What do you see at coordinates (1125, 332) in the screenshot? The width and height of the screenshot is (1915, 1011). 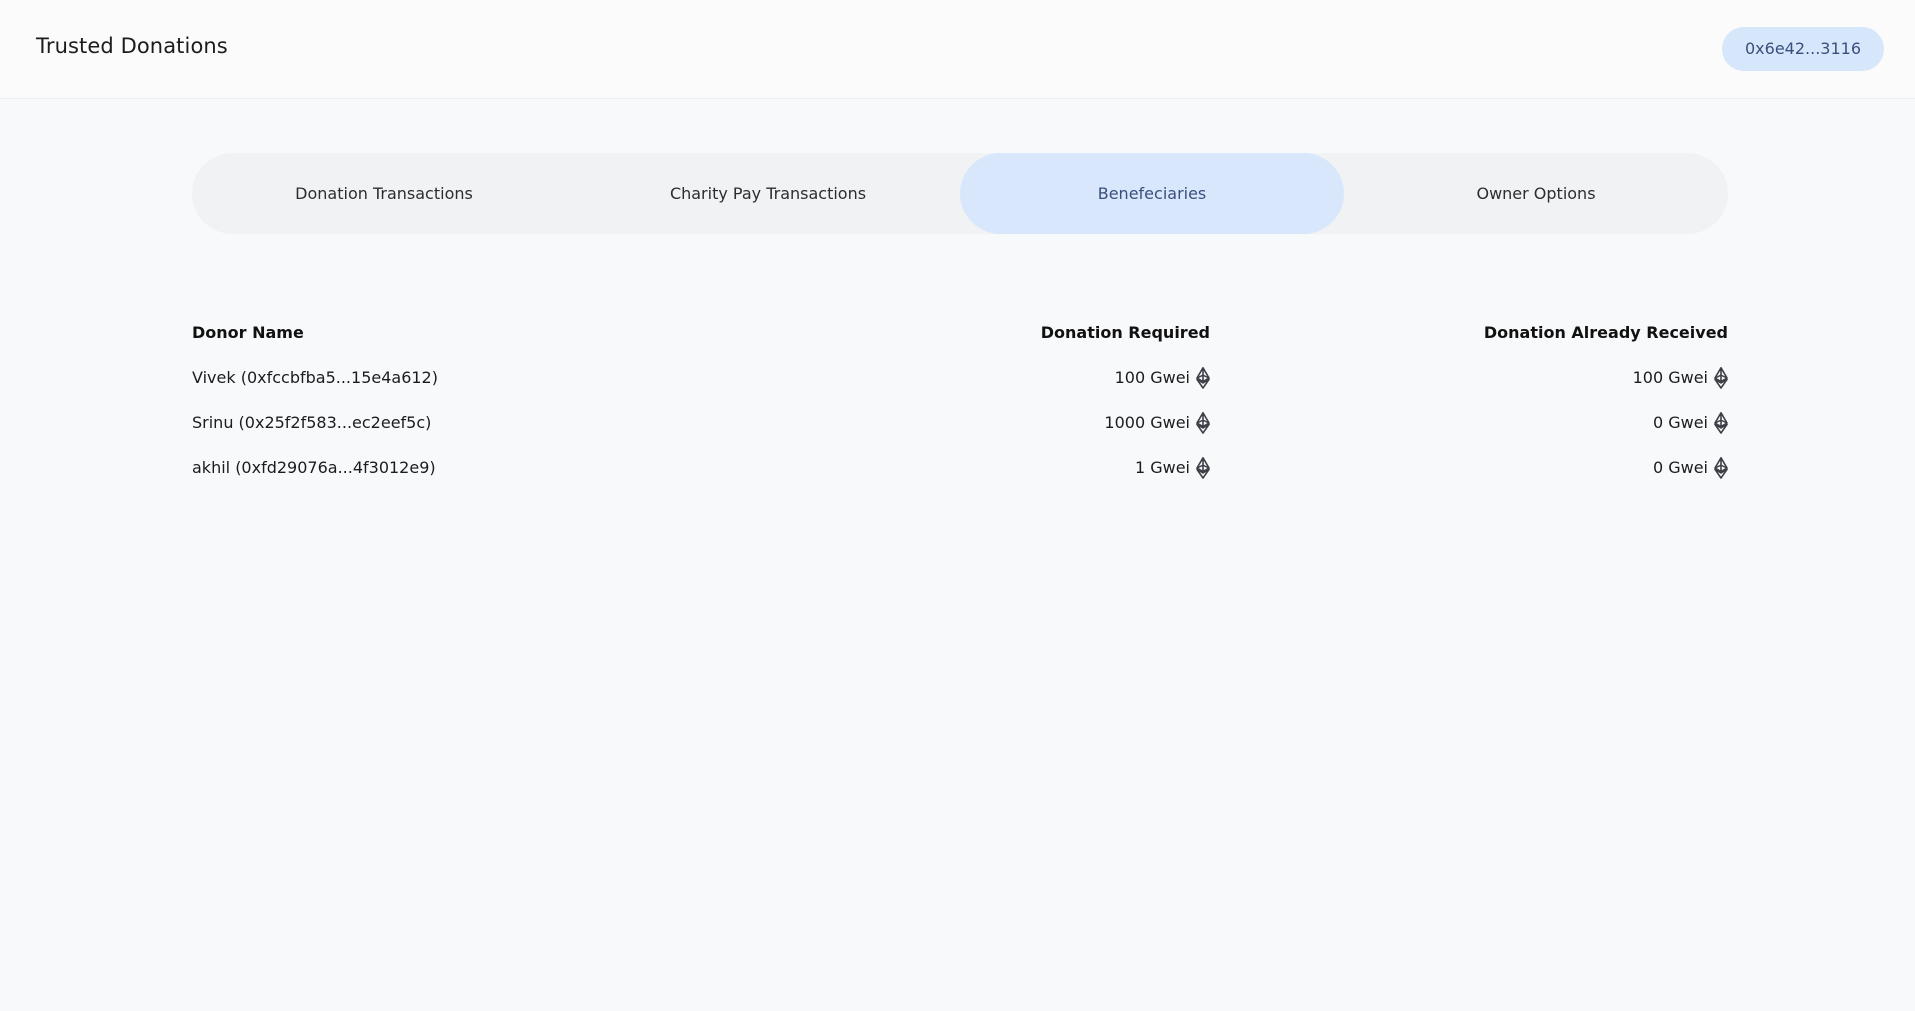 I see `column-header-donation-required: Donation Required` at bounding box center [1125, 332].